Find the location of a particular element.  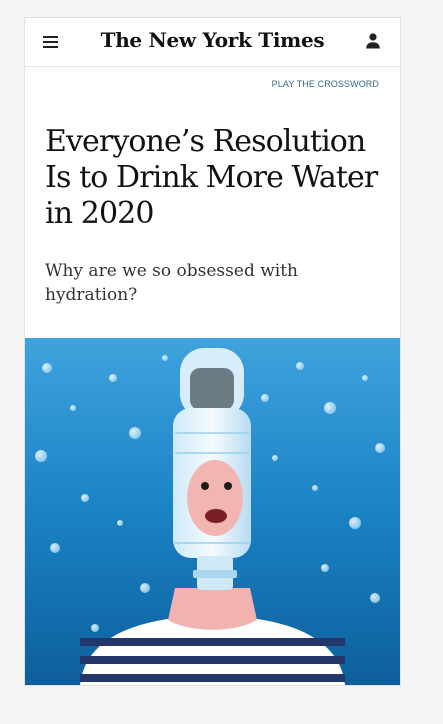

play-crossword-link: PLAY THE CROSSWORD is located at coordinates (325, 84).